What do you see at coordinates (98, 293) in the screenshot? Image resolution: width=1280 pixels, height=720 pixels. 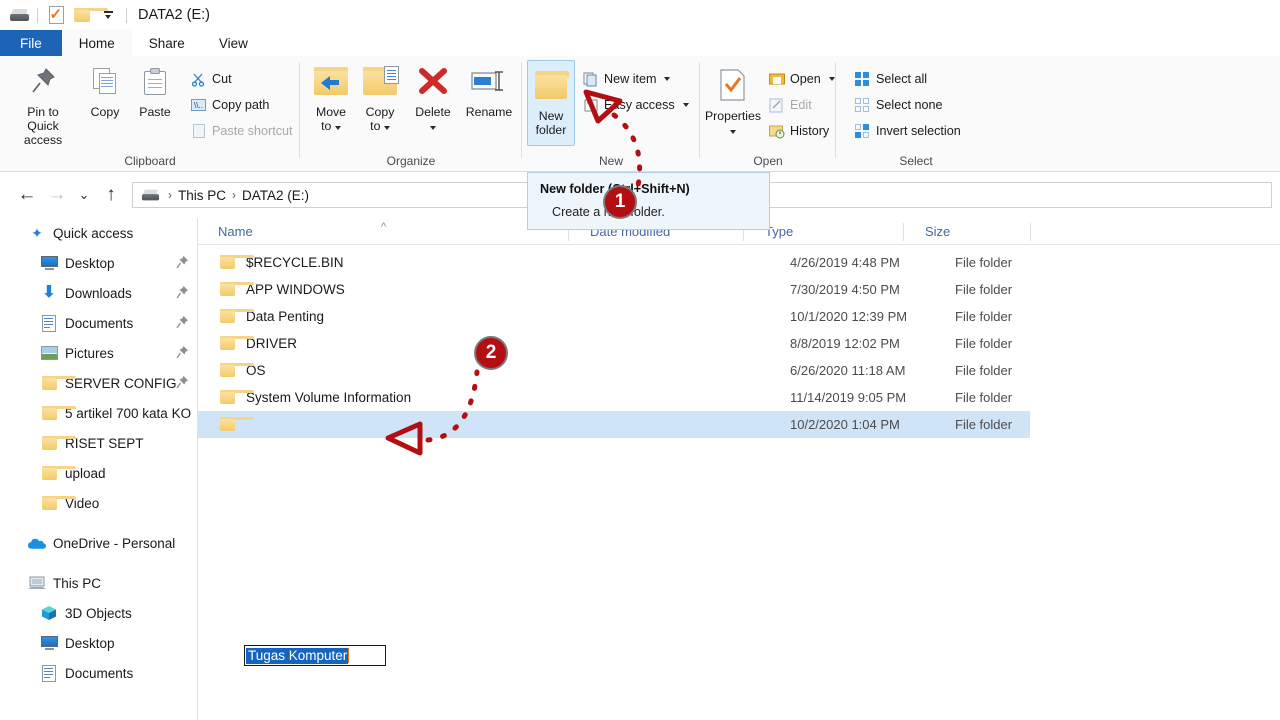 I see `sidebar-item-downloads: ⬇ Downloads` at bounding box center [98, 293].